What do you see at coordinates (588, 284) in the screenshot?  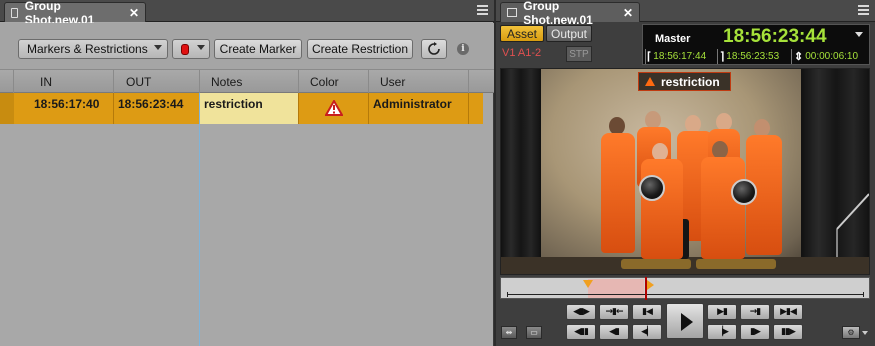 I see `mark-in-marker` at bounding box center [588, 284].